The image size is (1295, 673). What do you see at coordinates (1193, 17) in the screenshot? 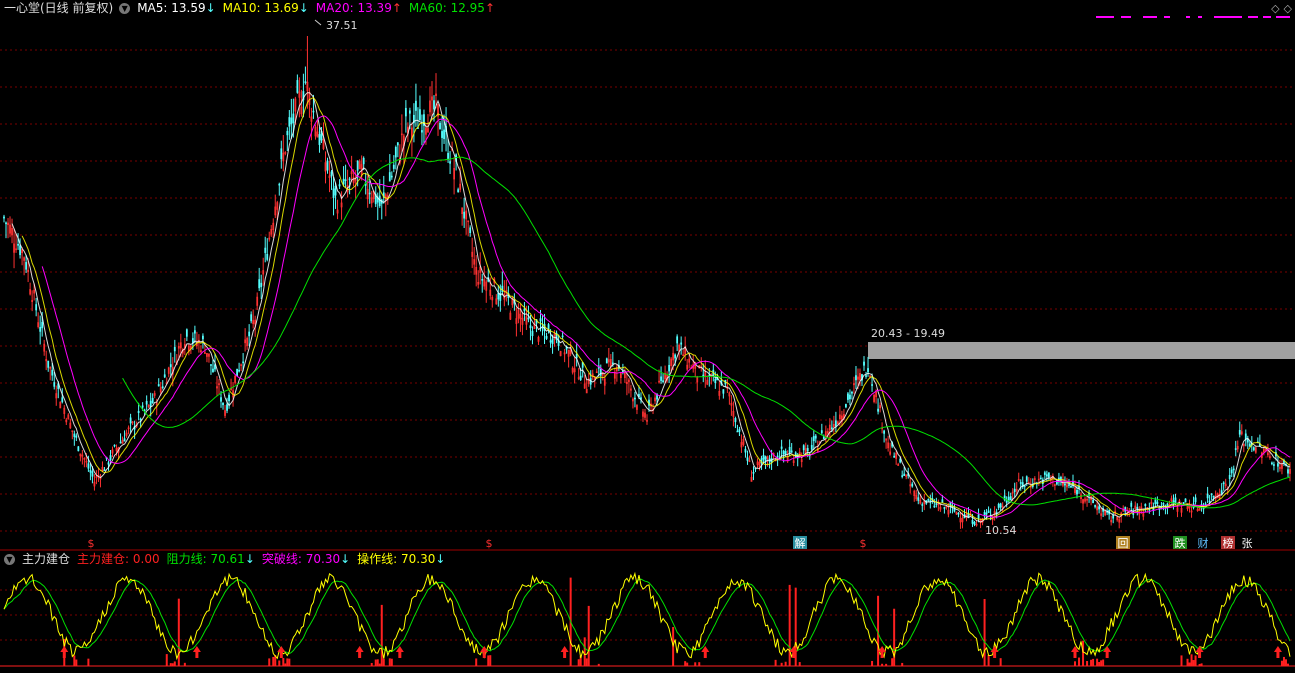
I see `status-dashes` at bounding box center [1193, 17].